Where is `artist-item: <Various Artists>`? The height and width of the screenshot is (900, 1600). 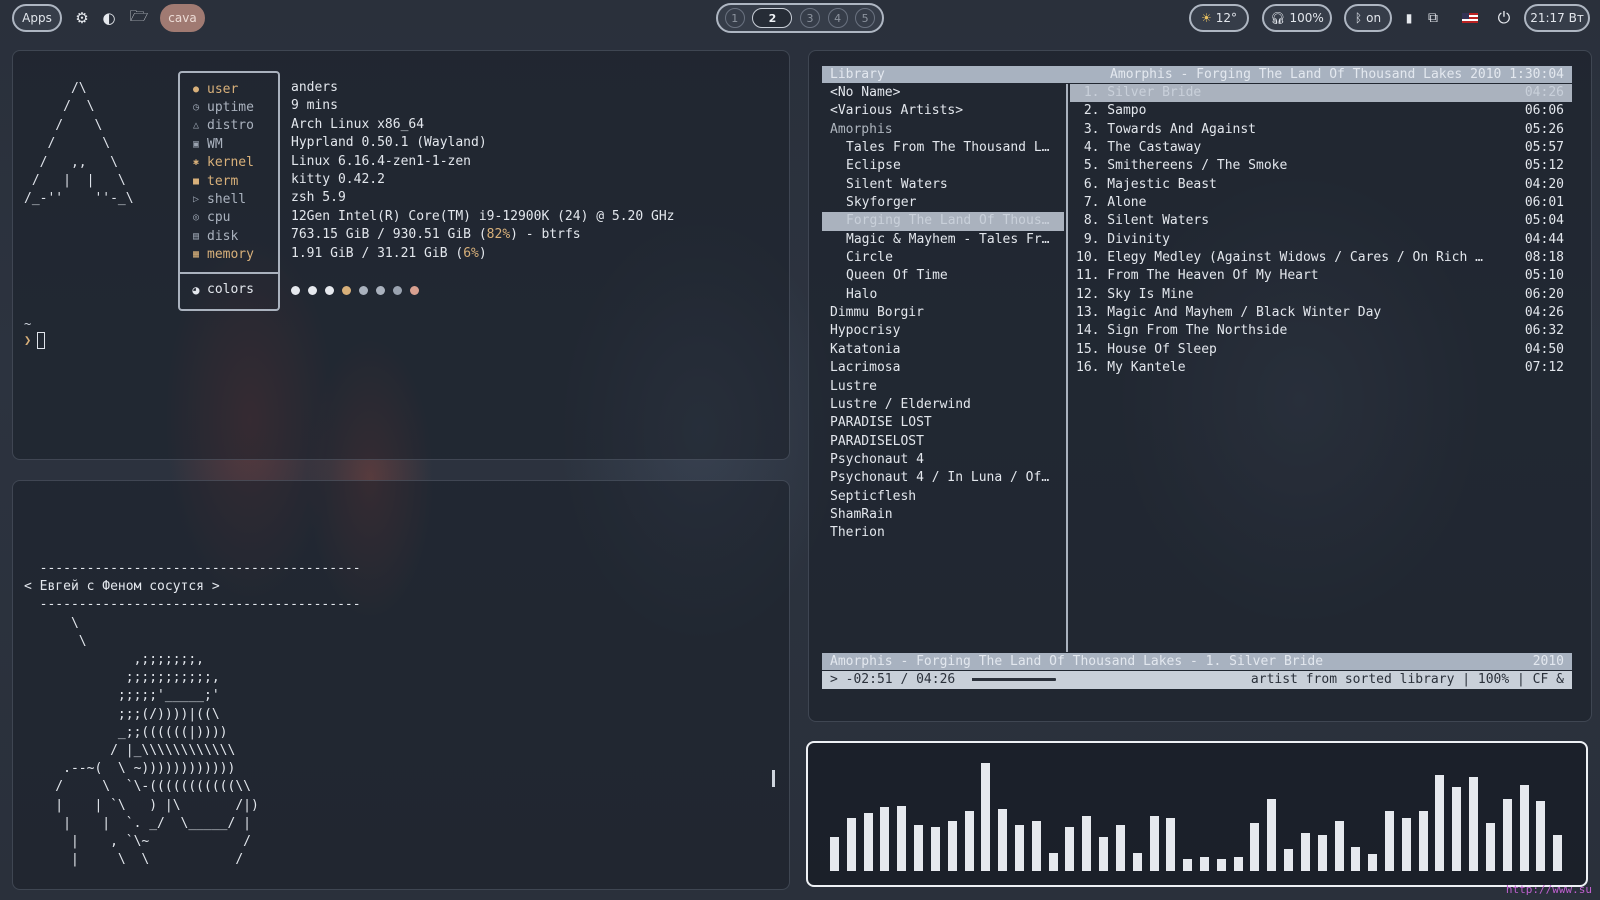
artist-item: <Various Artists> is located at coordinates (943, 111).